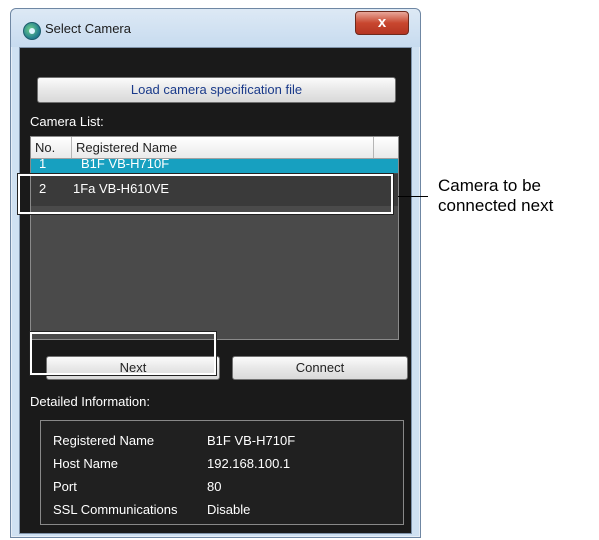  Describe the element at coordinates (90, 401) in the screenshot. I see `detailed-information-label: Detailed Information:` at that location.